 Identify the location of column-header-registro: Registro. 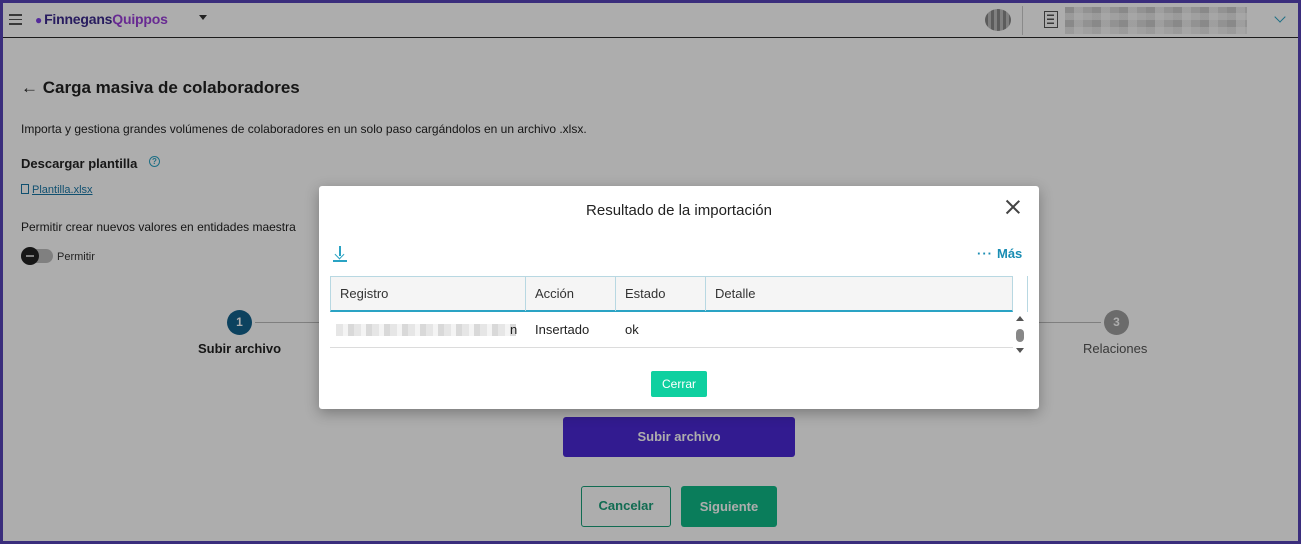
(428, 294).